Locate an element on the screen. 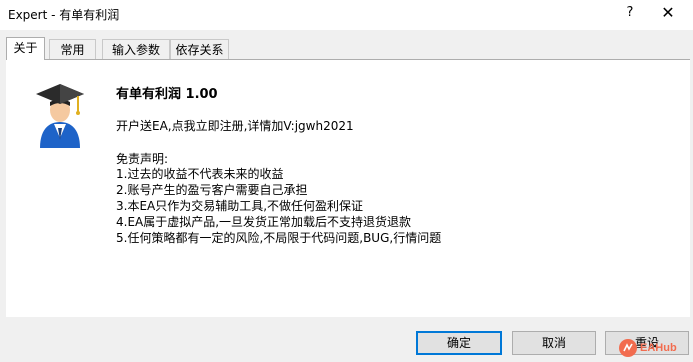  tab-common: 常用 is located at coordinates (72, 49).